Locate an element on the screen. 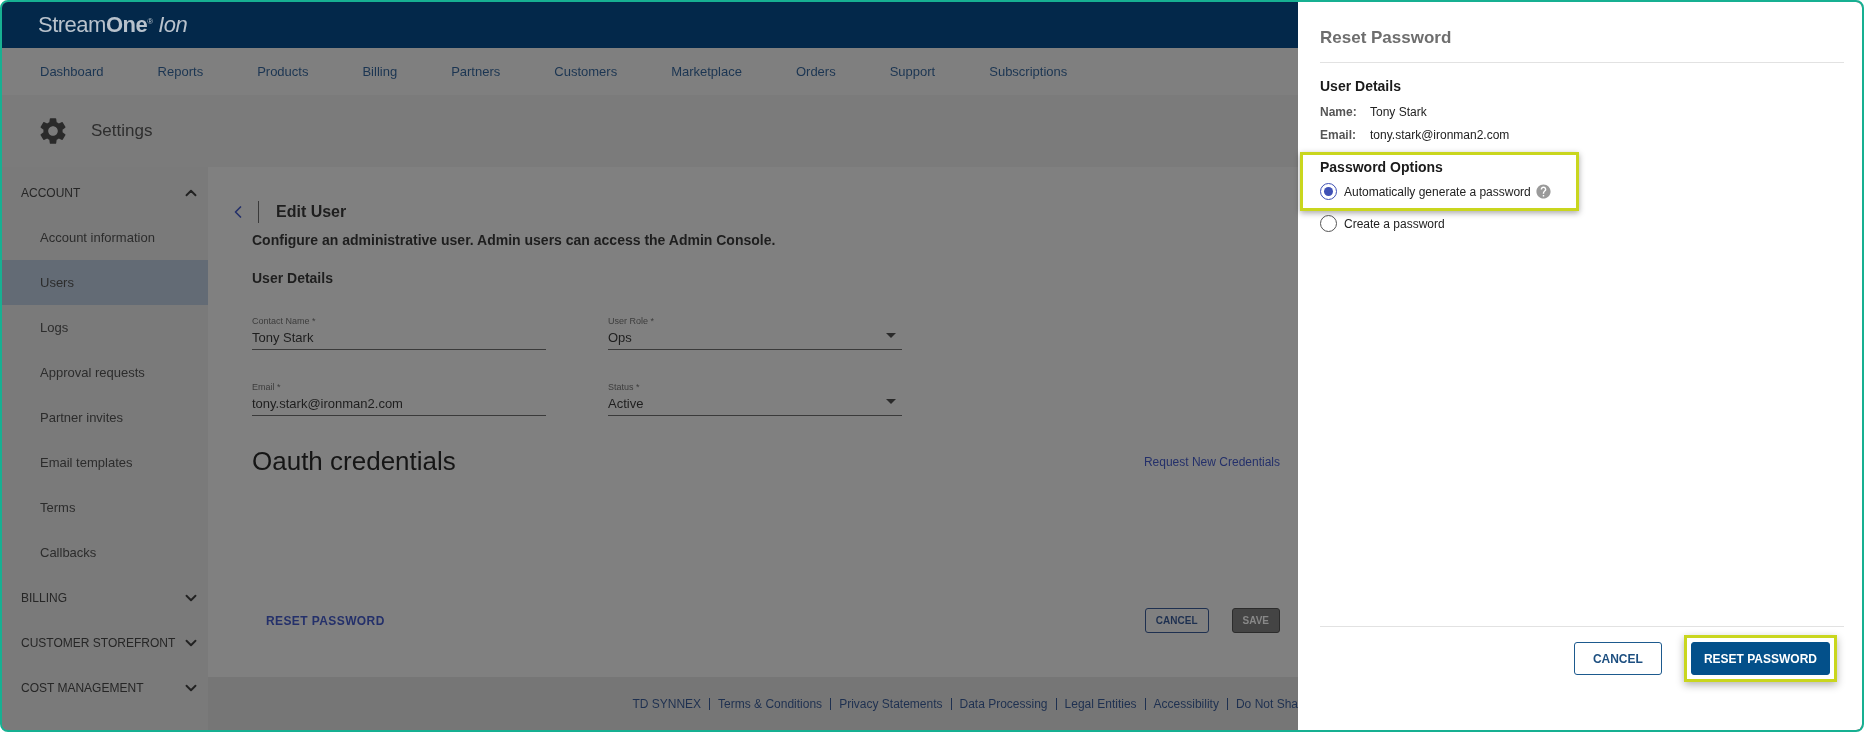 The width and height of the screenshot is (1864, 732). page-title: Settings is located at coordinates (122, 131).